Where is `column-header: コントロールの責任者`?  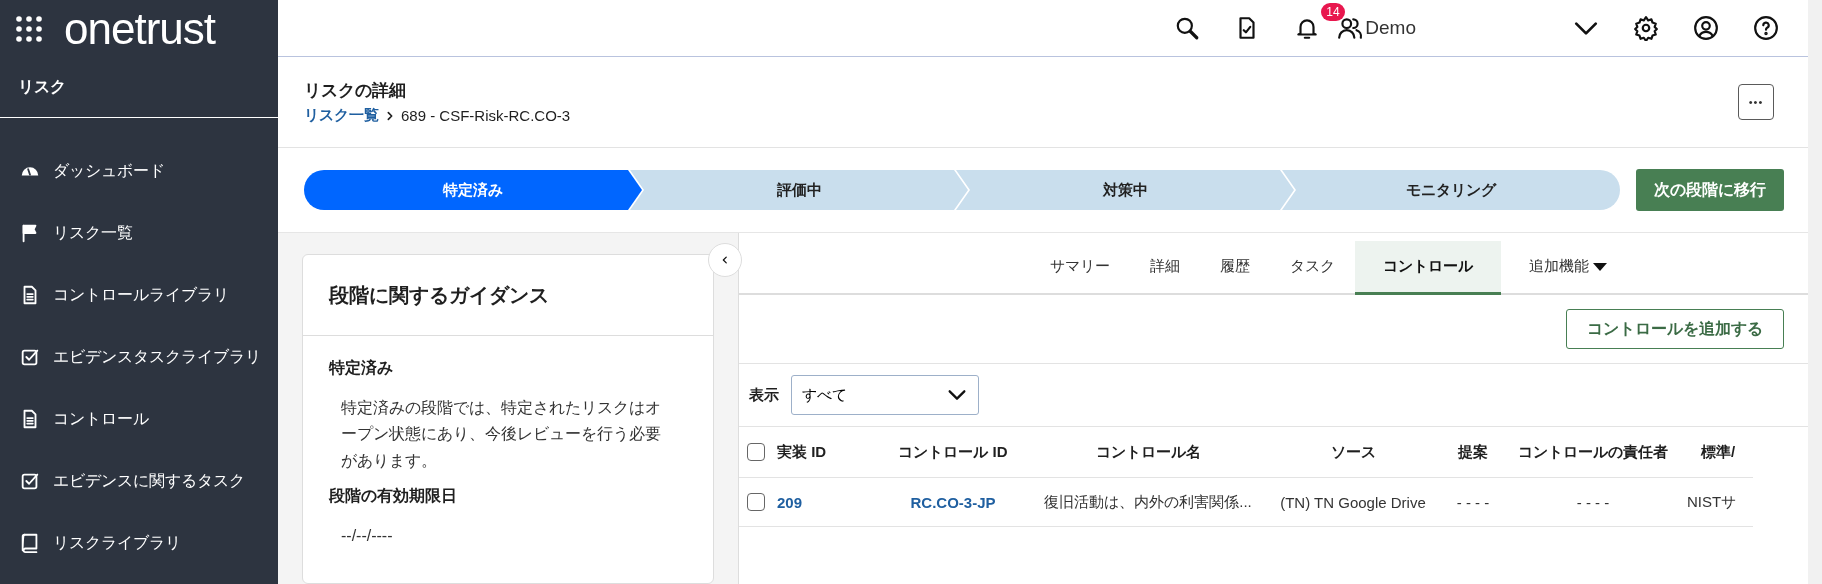 column-header: コントロールの責任者 is located at coordinates (1593, 451).